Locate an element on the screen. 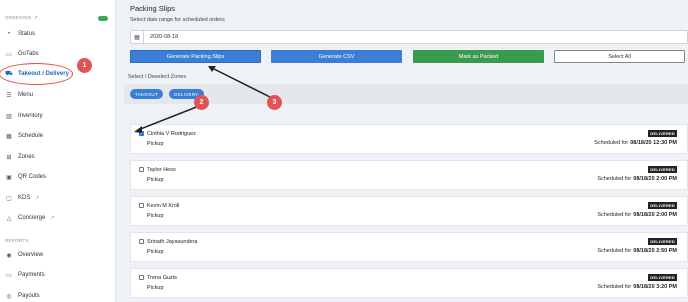  highlight-ellipse is located at coordinates (36, 74).